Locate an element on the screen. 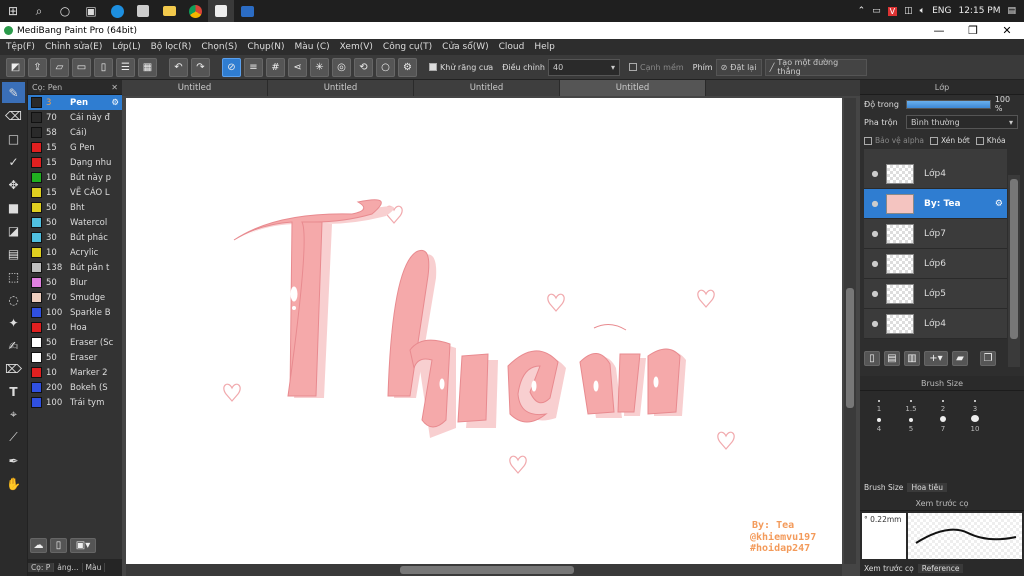 Image resolution: width=1024 pixels, height=576 pixels. brush-item: 10 Acrylic is located at coordinates (75, 252).